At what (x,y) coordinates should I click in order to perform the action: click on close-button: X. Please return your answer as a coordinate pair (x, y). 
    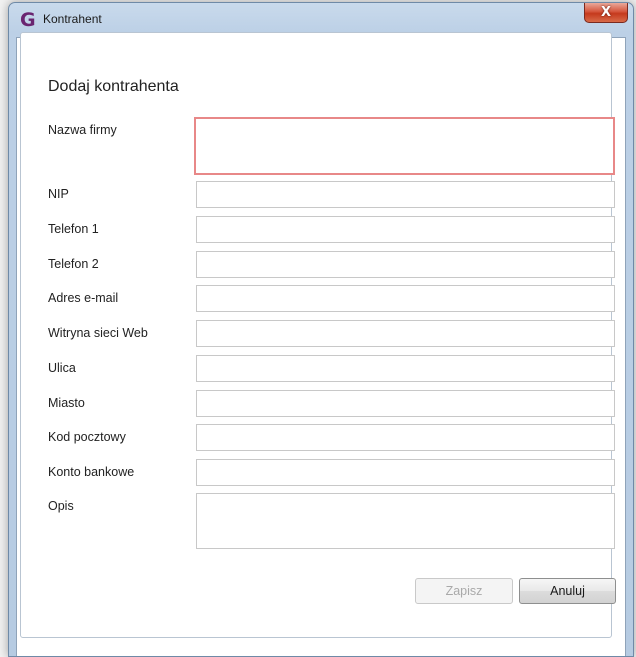
    Looking at the image, I should click on (606, 13).